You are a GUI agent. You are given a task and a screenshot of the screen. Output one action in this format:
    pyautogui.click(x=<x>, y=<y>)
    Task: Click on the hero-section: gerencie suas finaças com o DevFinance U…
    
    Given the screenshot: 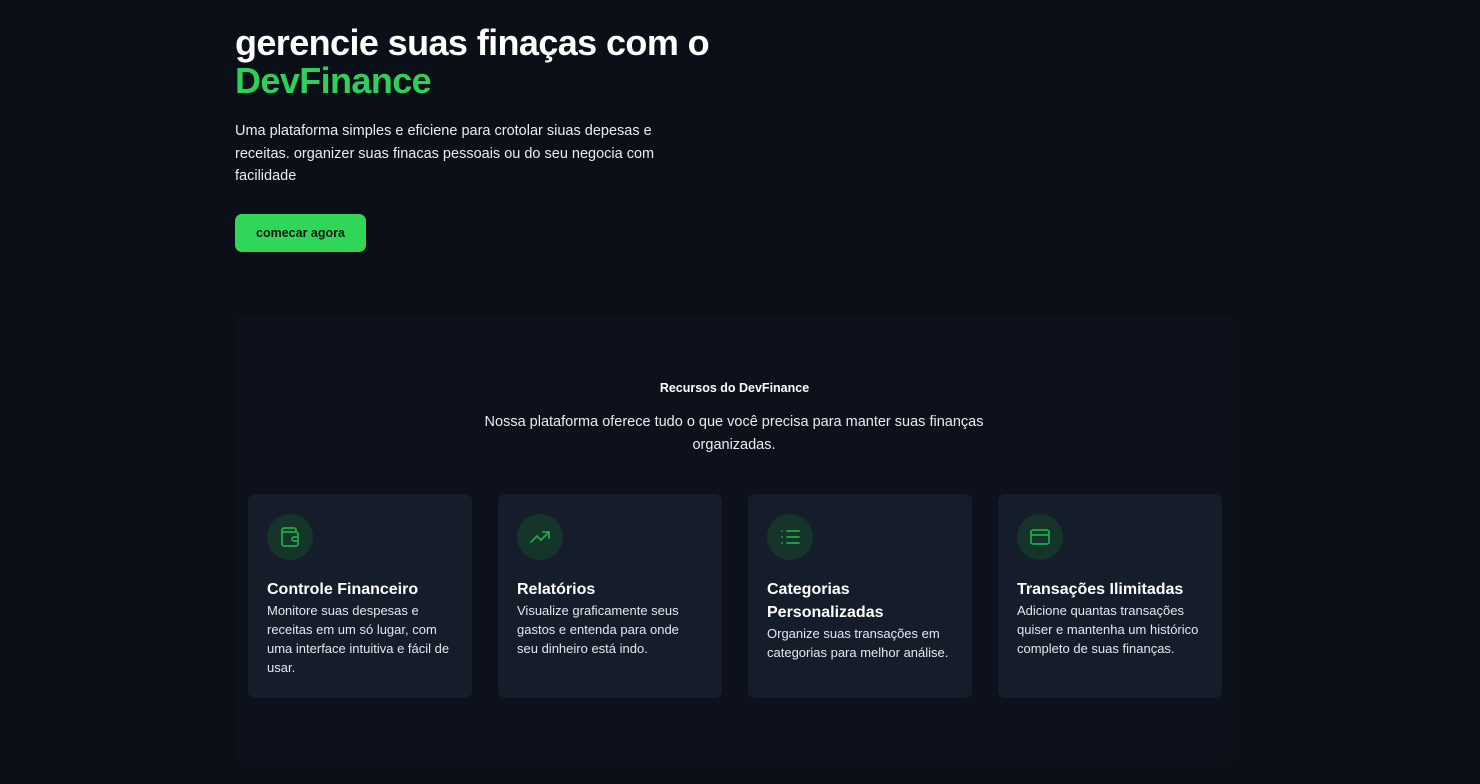 What is the action you would take?
    pyautogui.click(x=475, y=138)
    